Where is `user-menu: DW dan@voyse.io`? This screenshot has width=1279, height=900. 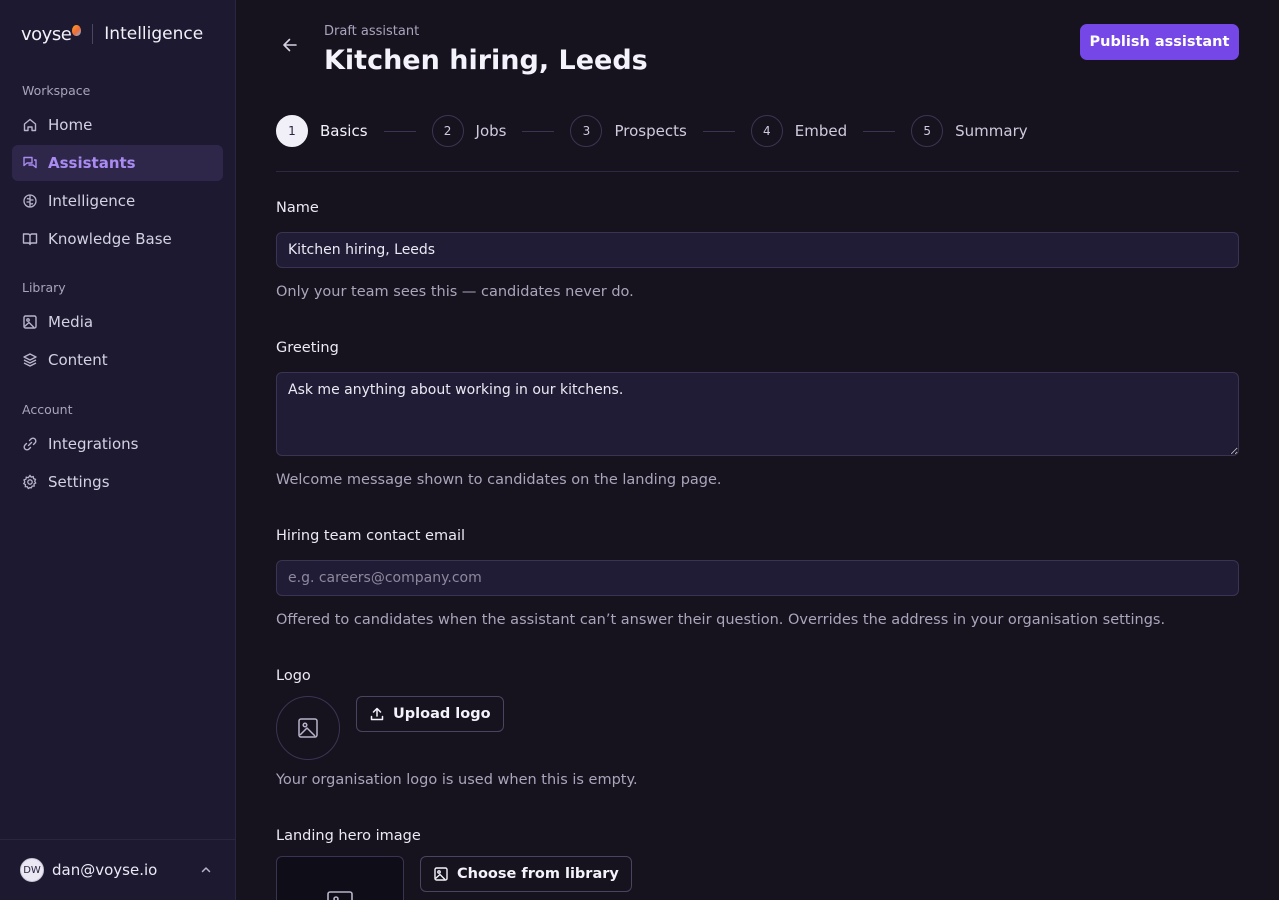 user-menu: DW dan@voyse.io is located at coordinates (117, 869).